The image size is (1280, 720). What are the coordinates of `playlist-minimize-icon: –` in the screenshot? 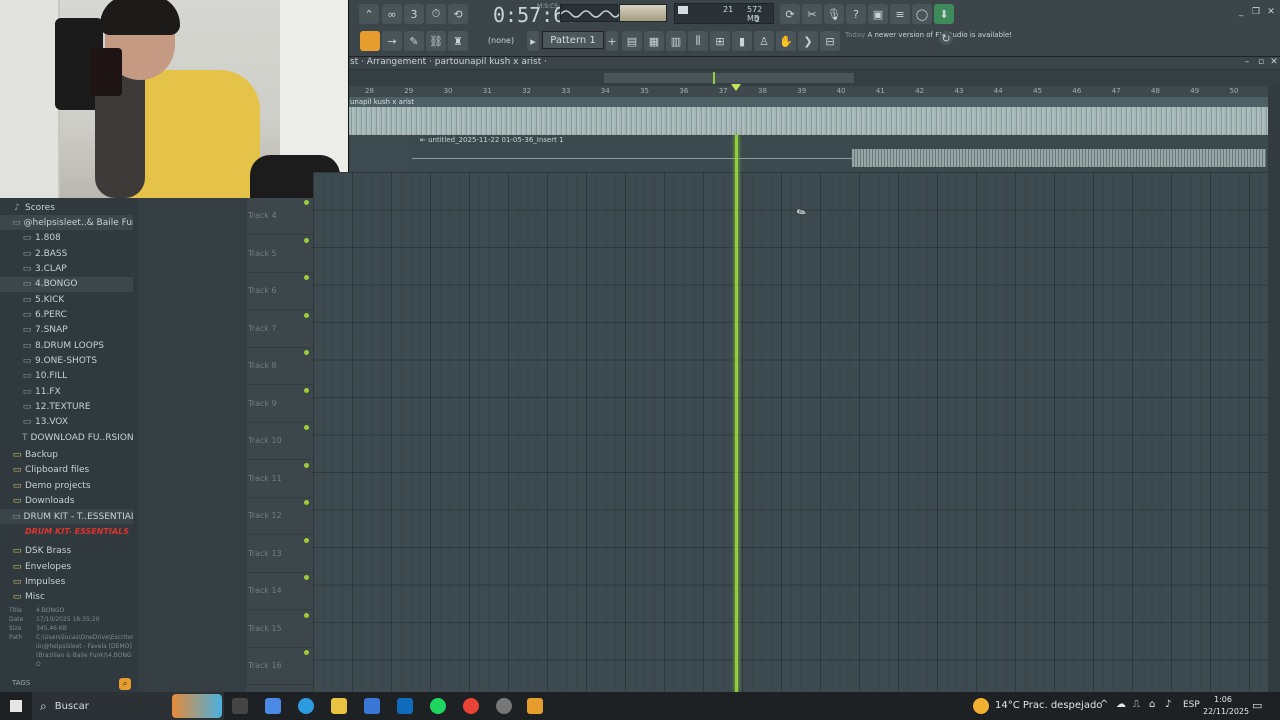 It's located at (1247, 62).